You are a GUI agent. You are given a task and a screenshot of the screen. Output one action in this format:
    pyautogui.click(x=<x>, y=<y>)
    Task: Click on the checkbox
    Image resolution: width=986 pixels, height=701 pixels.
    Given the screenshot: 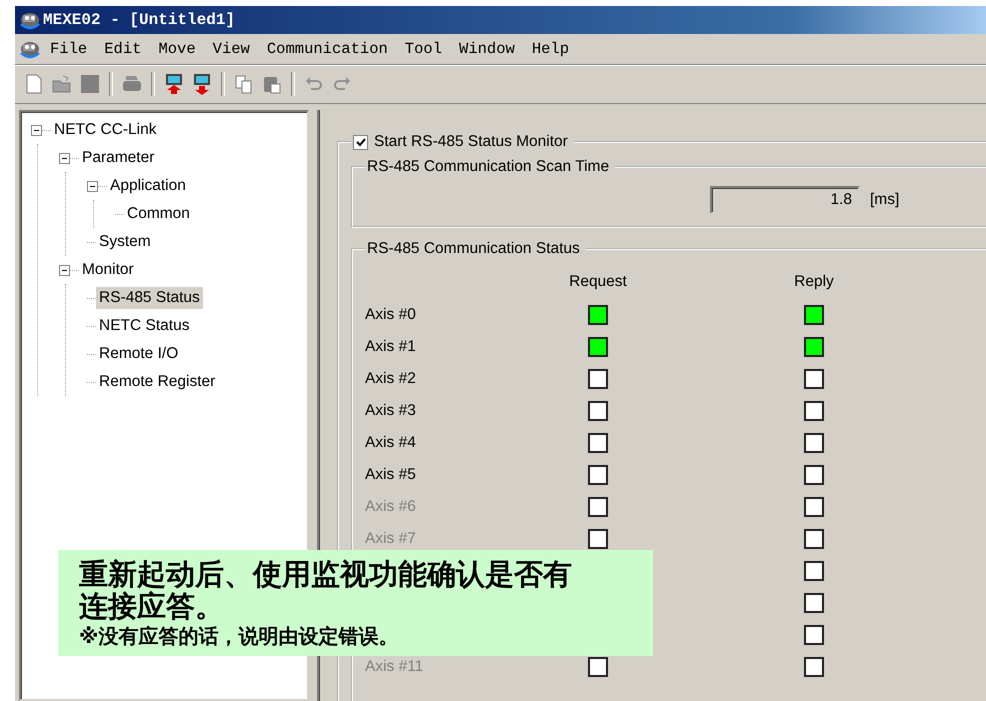 What is the action you would take?
    pyautogui.click(x=360, y=142)
    